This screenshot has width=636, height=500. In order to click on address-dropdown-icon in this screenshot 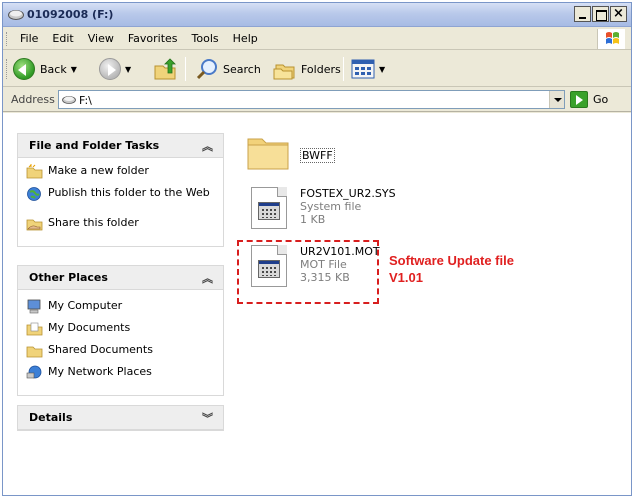, I will do `click(556, 99)`.